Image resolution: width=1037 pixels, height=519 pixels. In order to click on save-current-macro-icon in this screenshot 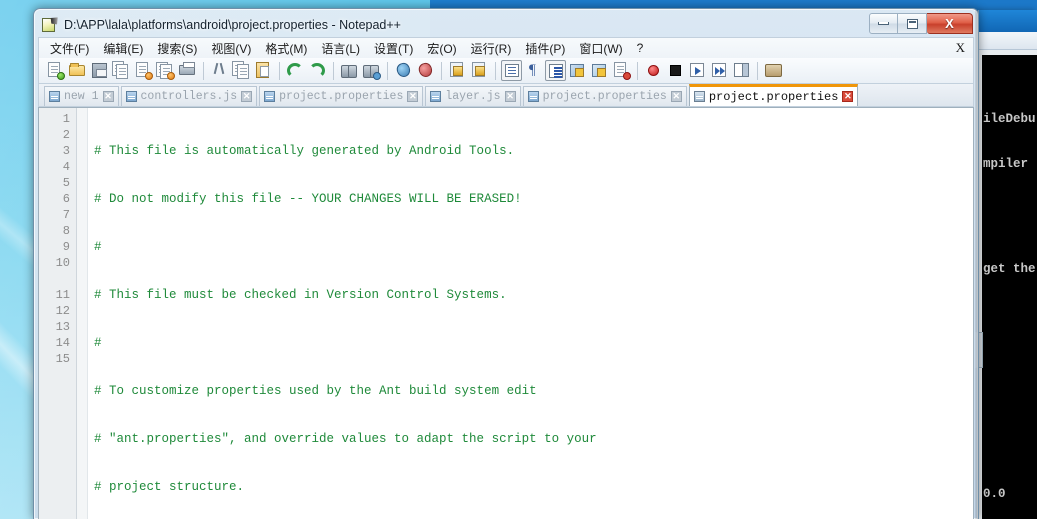, I will do `click(741, 70)`.